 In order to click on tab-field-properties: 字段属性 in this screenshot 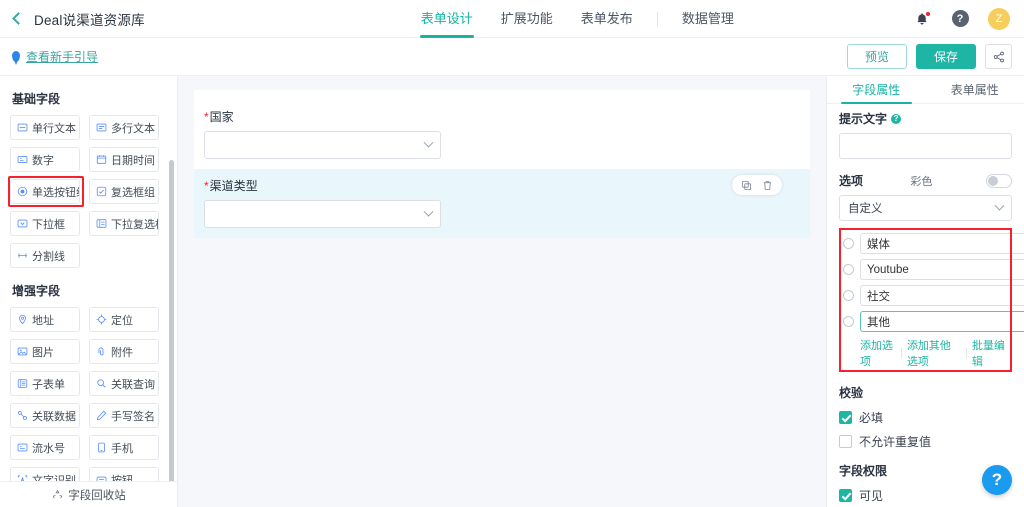, I will do `click(876, 90)`.